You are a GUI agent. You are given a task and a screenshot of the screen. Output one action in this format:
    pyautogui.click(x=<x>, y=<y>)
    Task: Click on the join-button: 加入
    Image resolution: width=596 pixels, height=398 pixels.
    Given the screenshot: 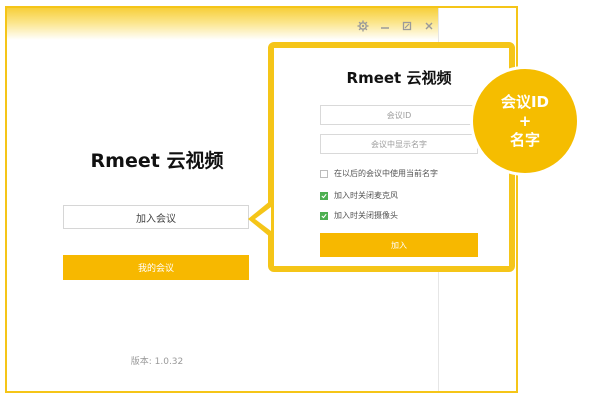 What is the action you would take?
    pyautogui.click(x=399, y=245)
    